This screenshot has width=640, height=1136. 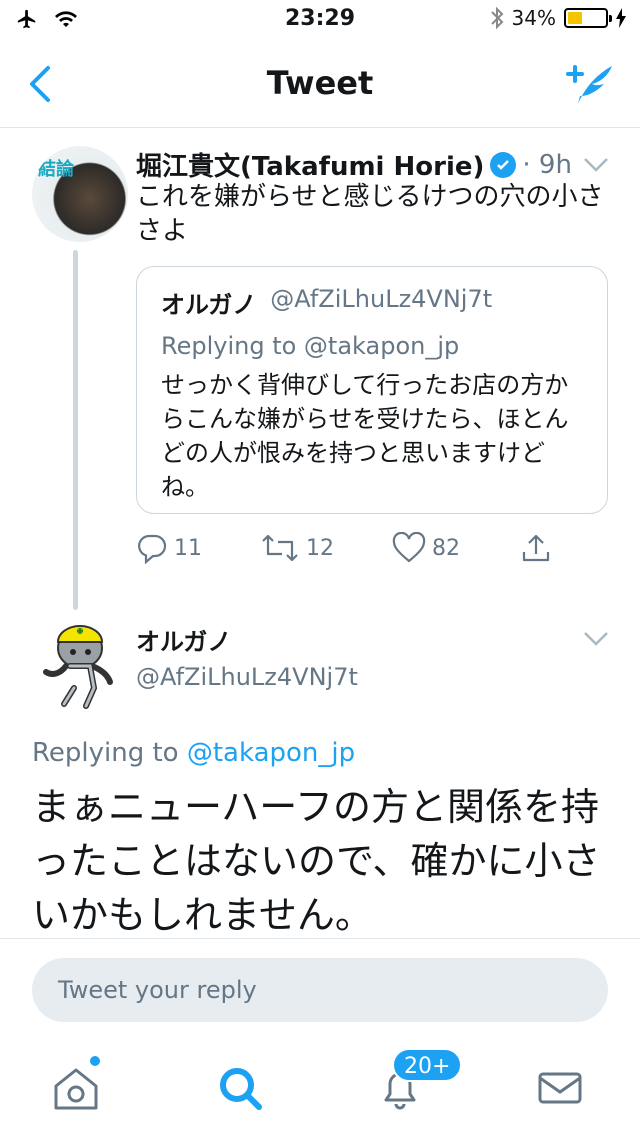 What do you see at coordinates (560, 1088) in the screenshot?
I see `messages-mail-icon` at bounding box center [560, 1088].